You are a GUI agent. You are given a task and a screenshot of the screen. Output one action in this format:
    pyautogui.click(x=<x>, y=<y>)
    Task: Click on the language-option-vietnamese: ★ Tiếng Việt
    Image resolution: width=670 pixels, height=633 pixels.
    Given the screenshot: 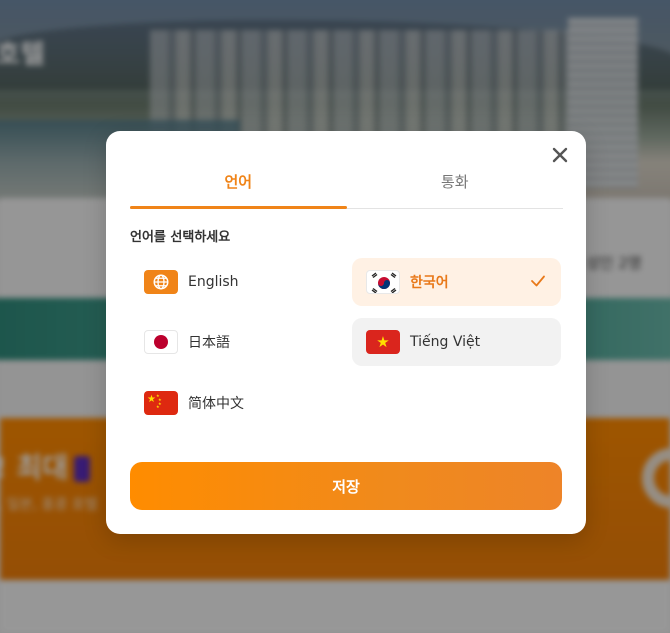 What is the action you would take?
    pyautogui.click(x=456, y=342)
    